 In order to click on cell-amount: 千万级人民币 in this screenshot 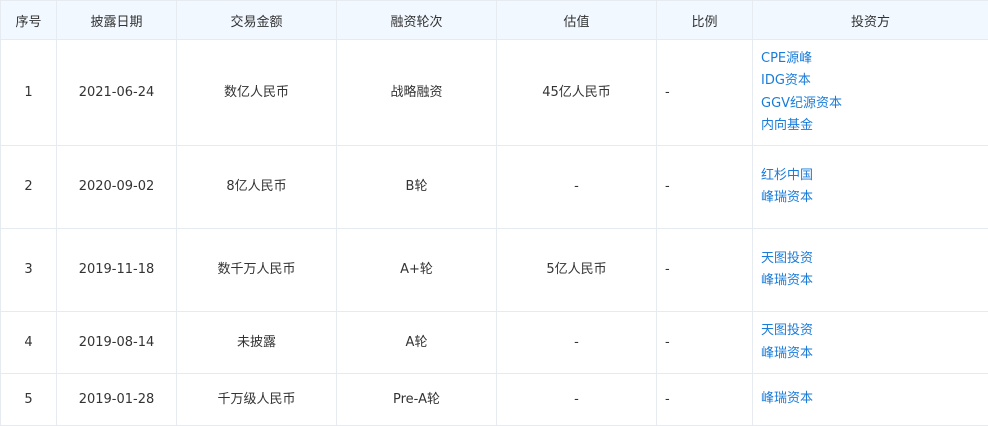, I will do `click(256, 399)`.